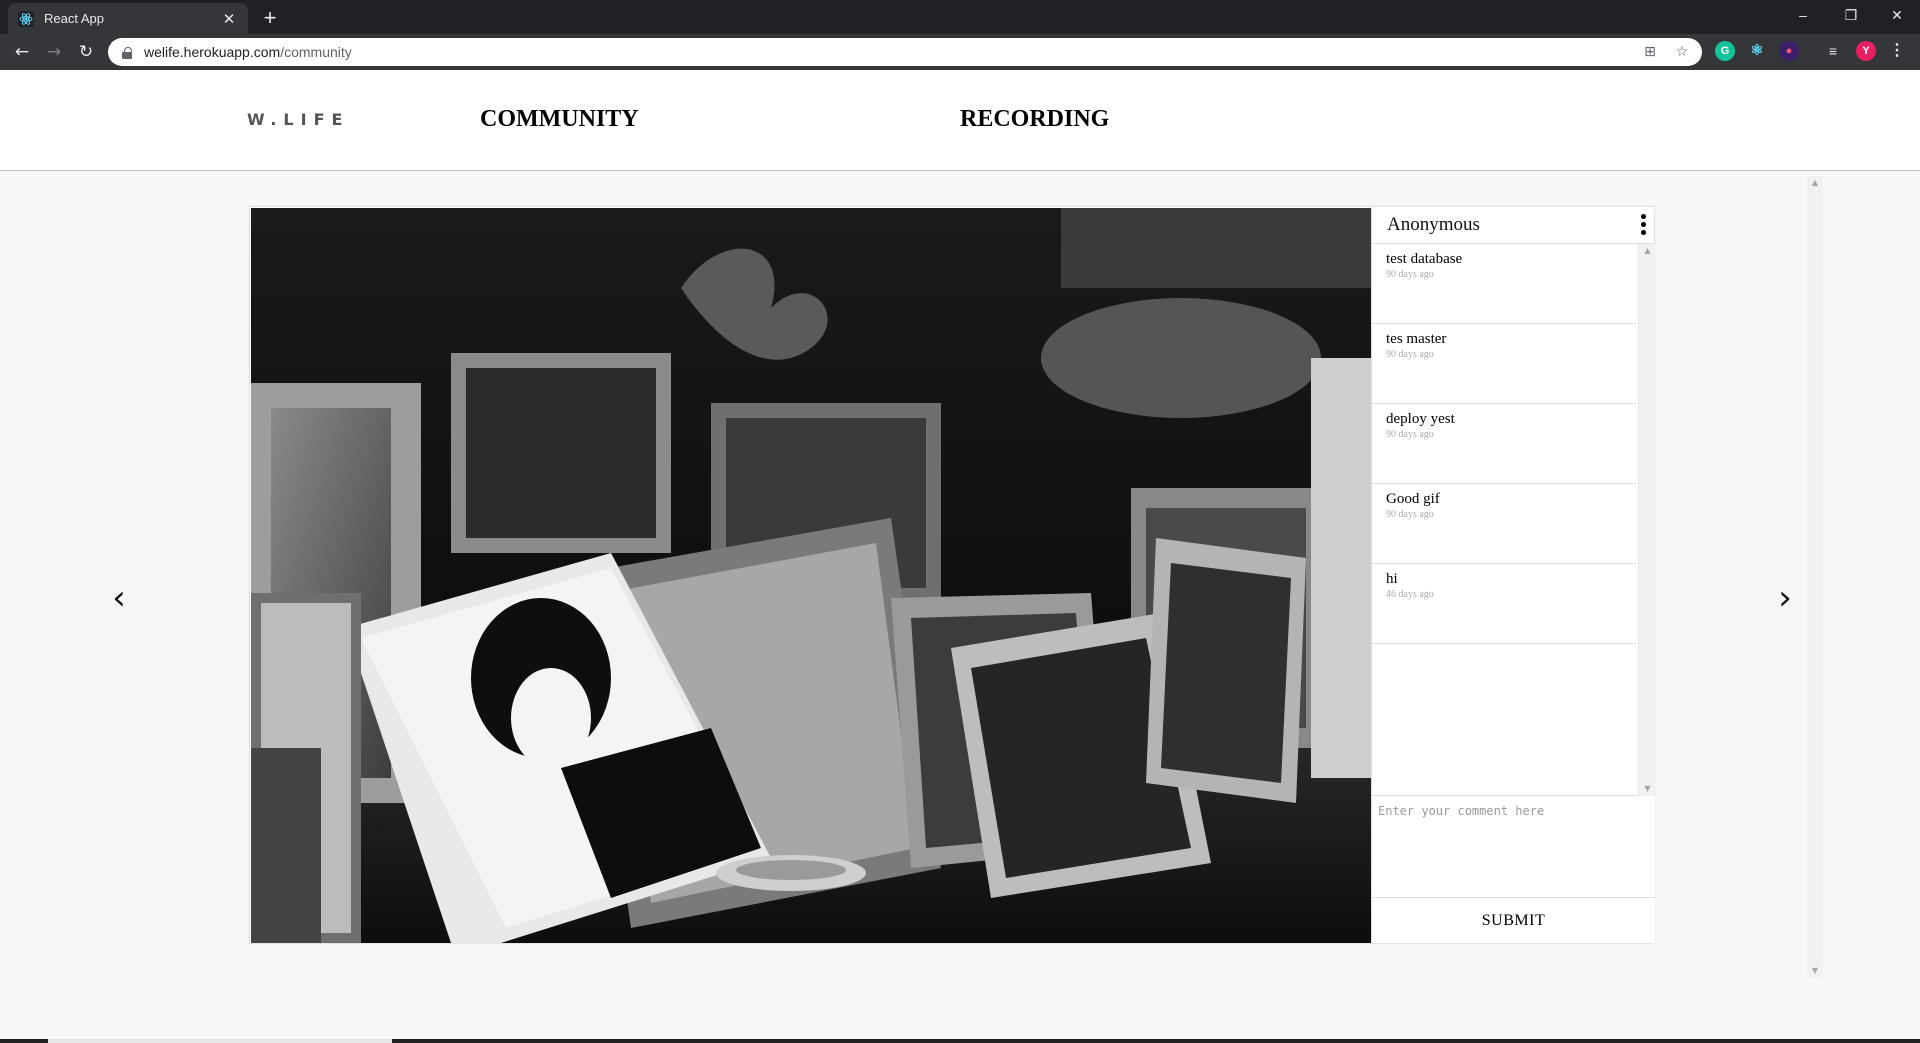 The width and height of the screenshot is (1920, 1043). I want to click on bookmark-star-icon: ☆, so click(1682, 52).